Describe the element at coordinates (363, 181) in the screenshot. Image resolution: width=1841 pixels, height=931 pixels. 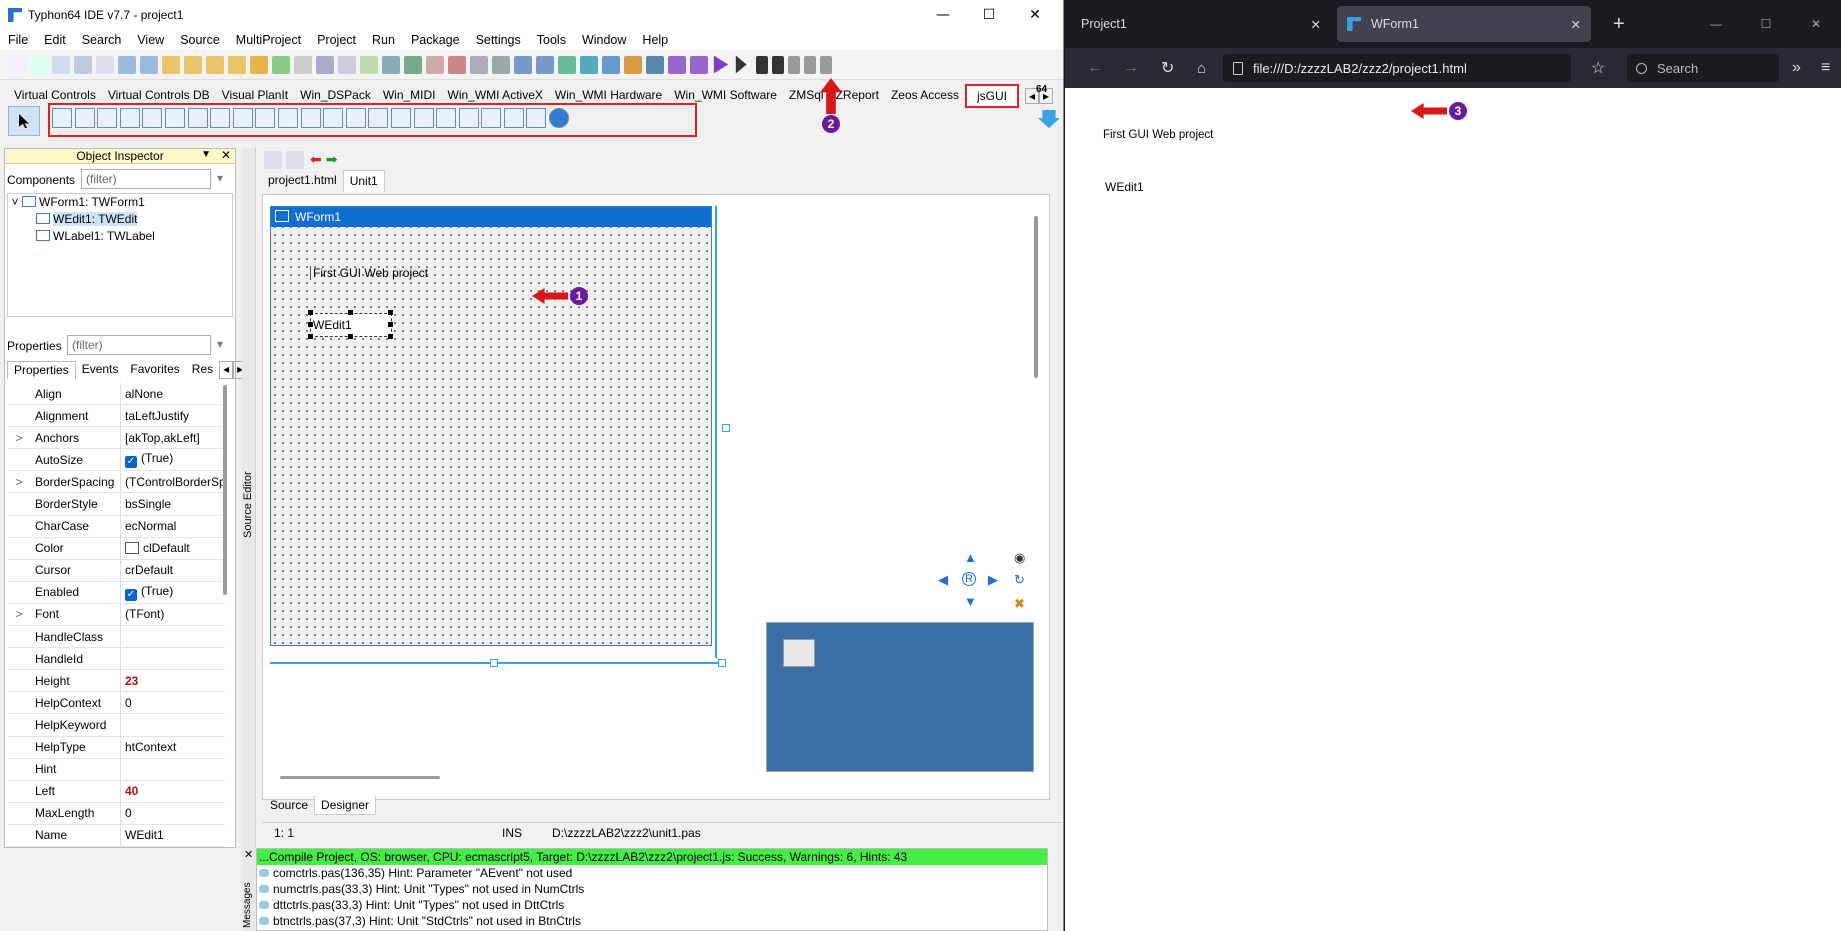
I see `tab-unit1: Unit1` at that location.